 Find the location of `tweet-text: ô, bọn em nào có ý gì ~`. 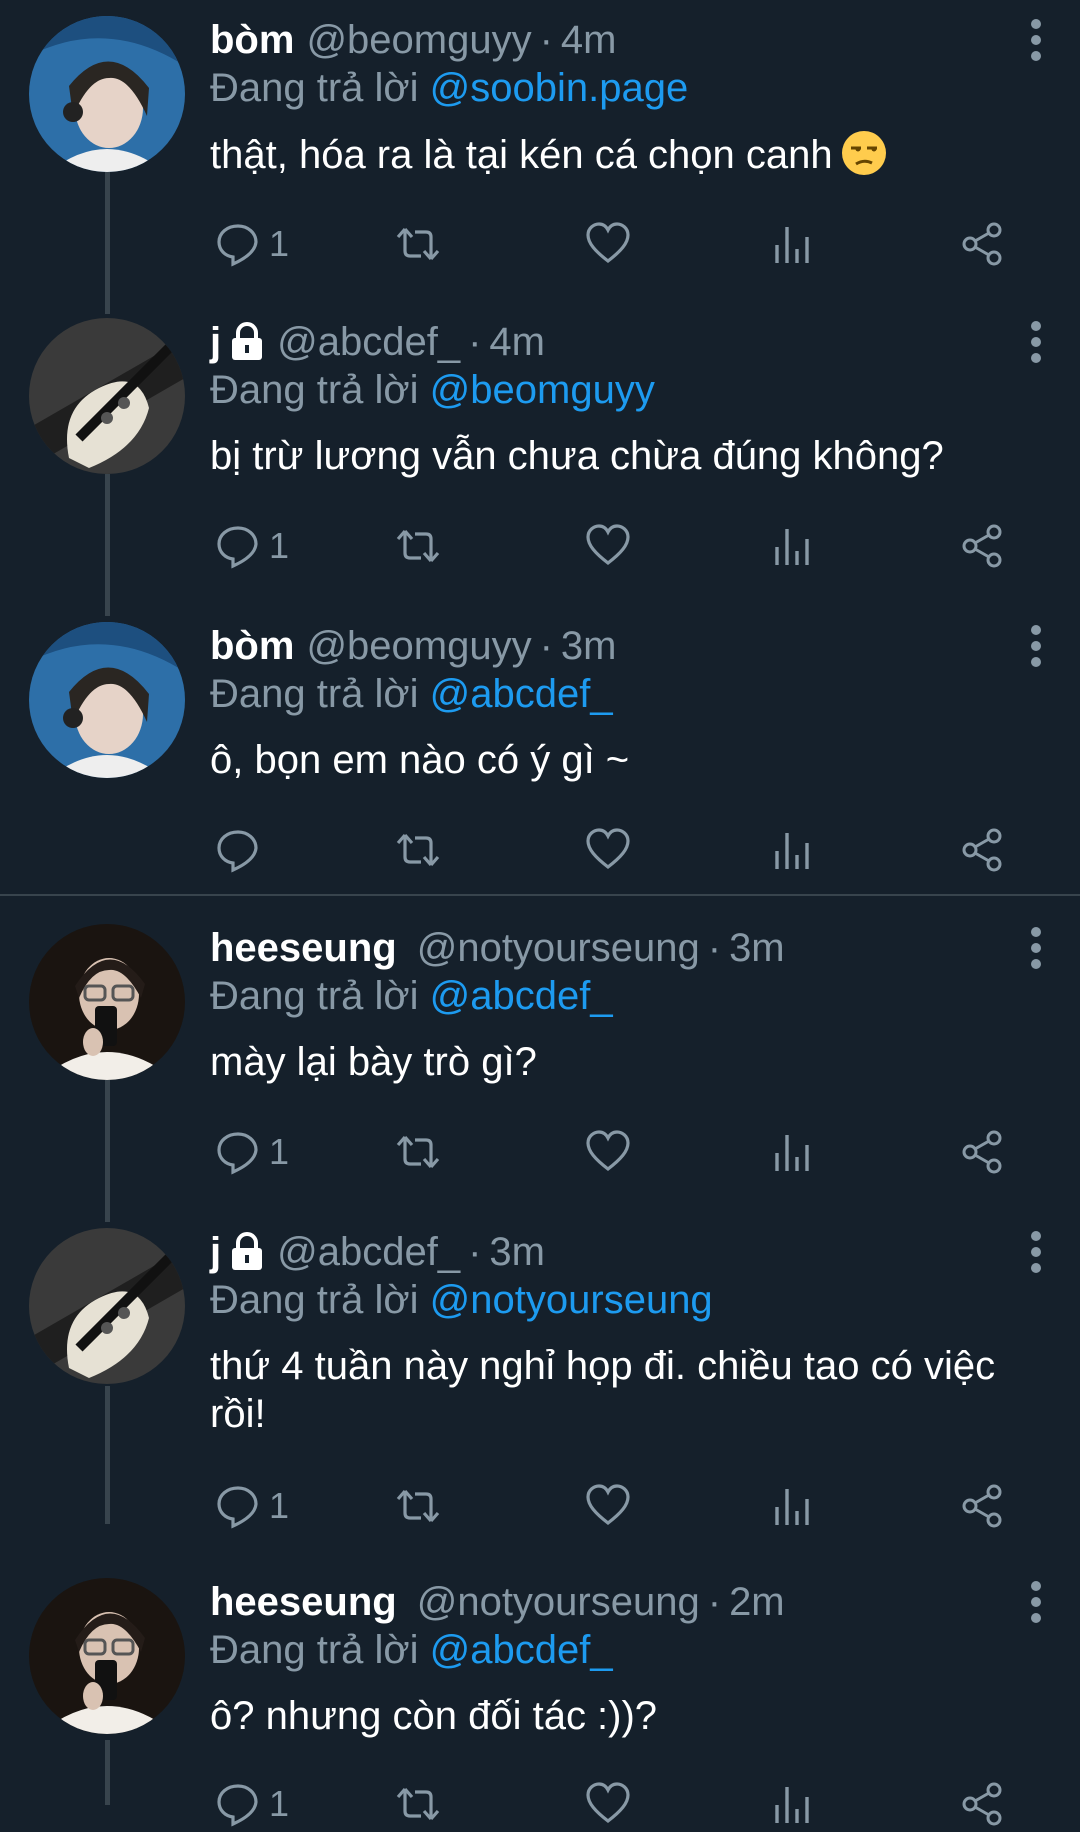

tweet-text: ô, bọn em nào có ý gì ~ is located at coordinates (420, 760).